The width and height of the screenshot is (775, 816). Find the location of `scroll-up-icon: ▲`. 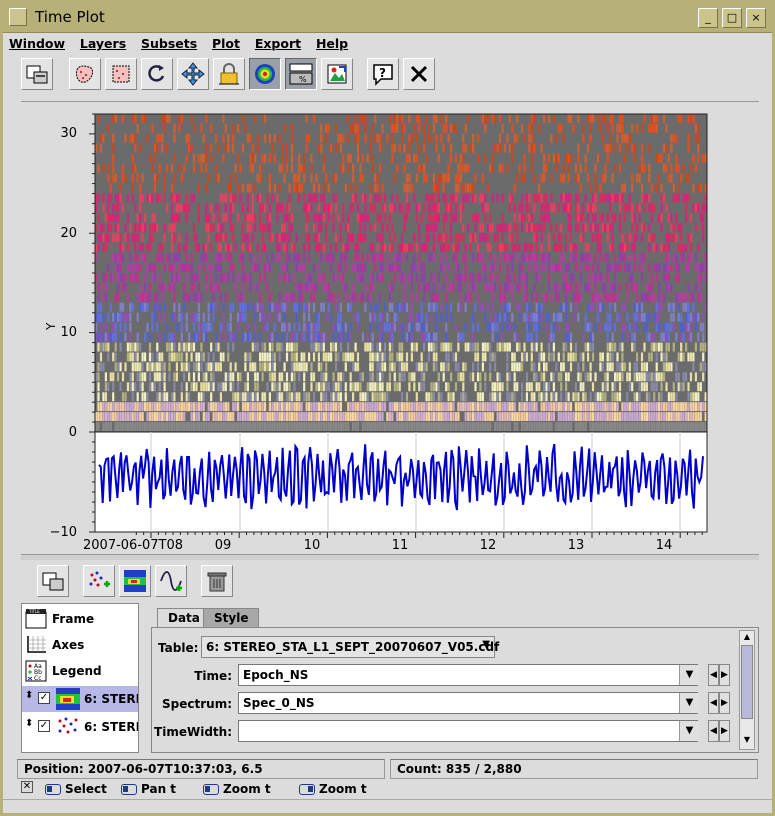

scroll-up-icon: ▲ is located at coordinates (747, 638).